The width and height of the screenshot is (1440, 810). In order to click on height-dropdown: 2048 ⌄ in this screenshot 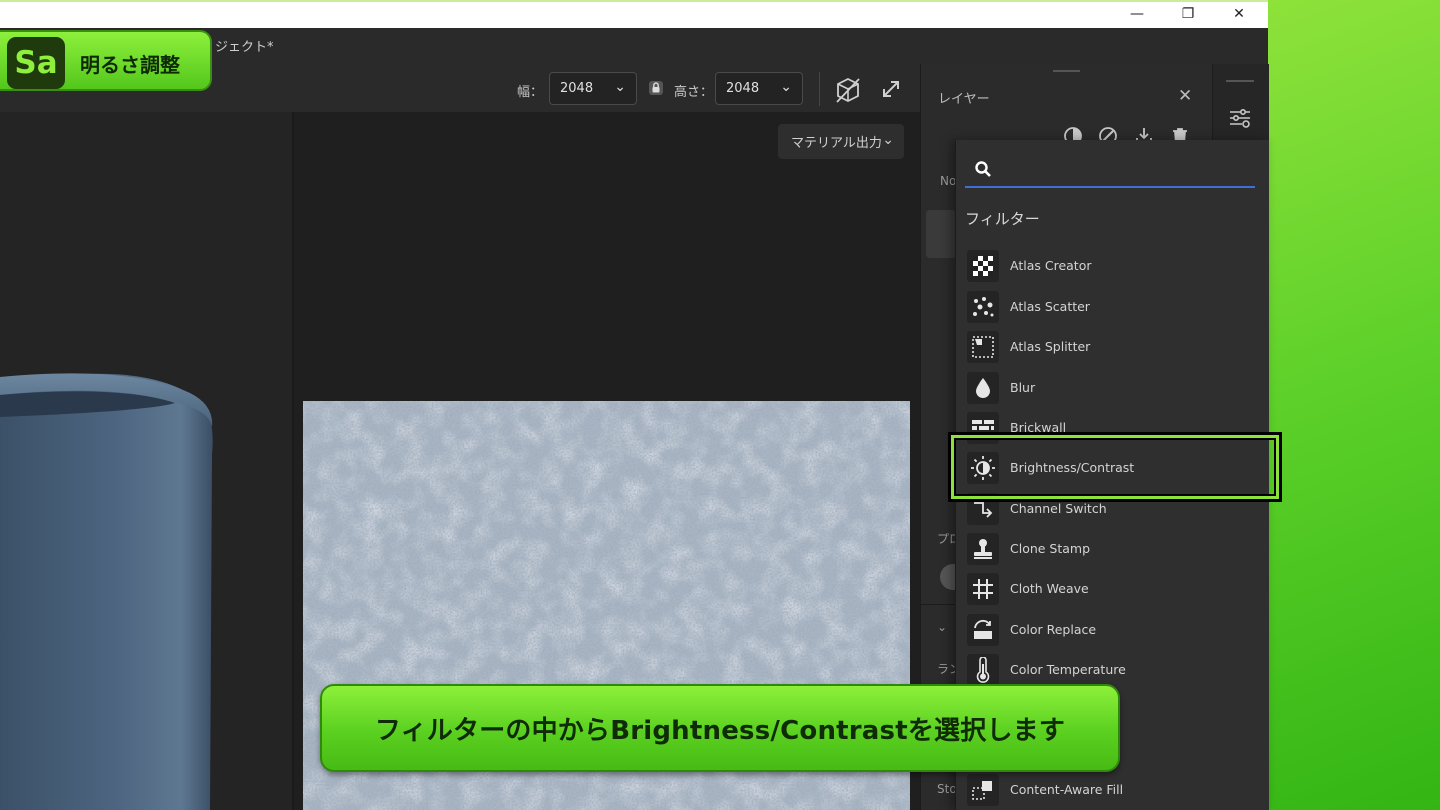, I will do `click(759, 88)`.